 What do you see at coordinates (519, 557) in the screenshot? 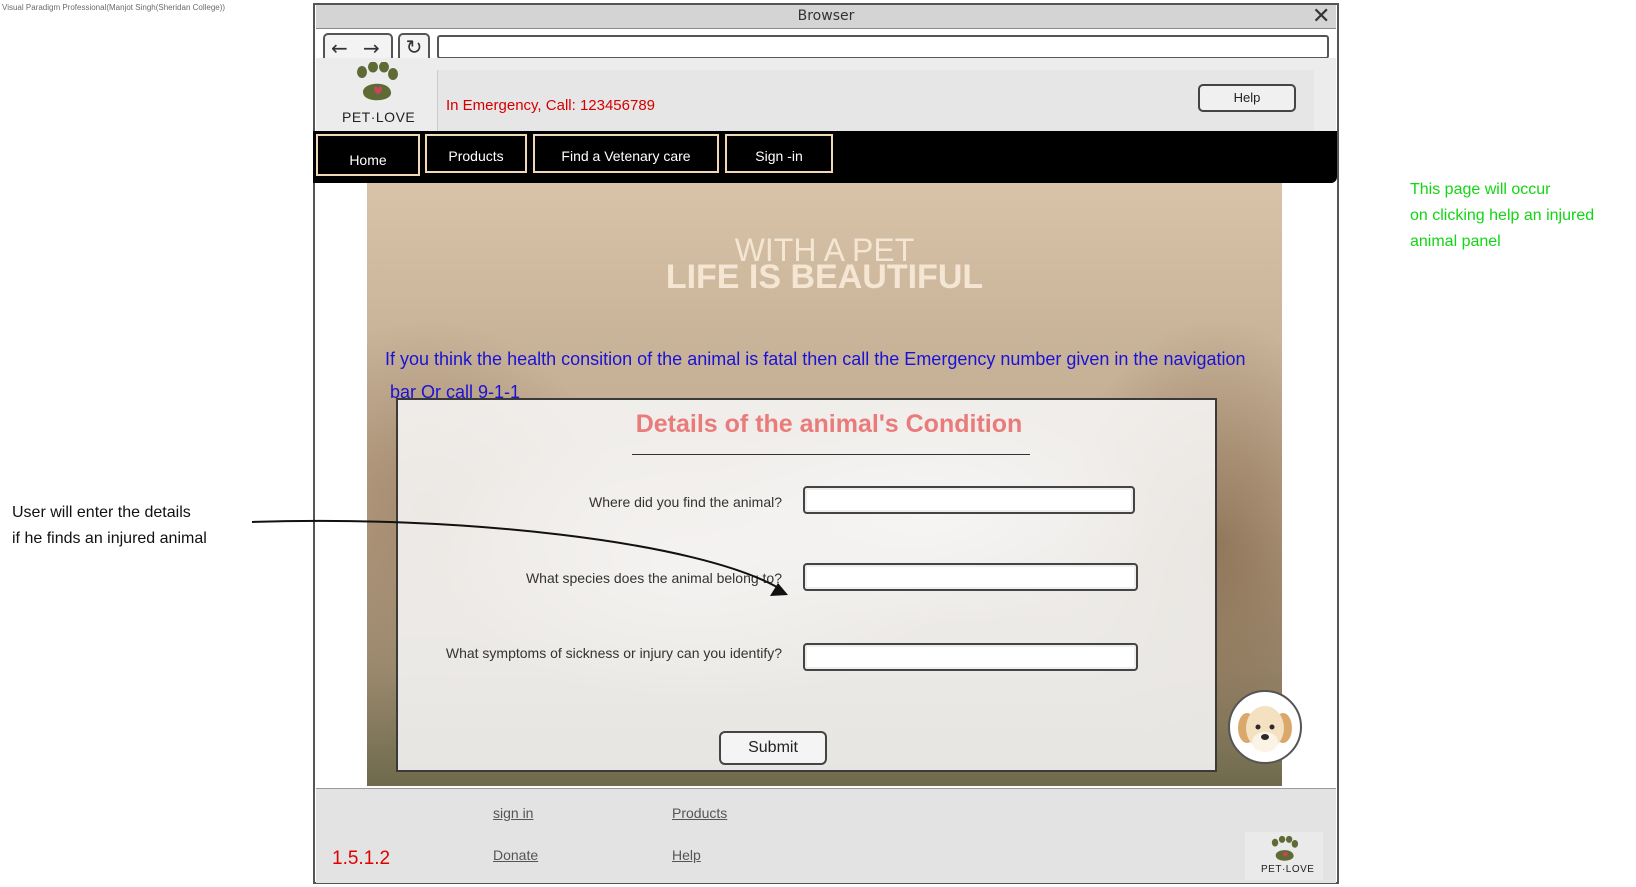
I see `annotation-arrow` at bounding box center [519, 557].